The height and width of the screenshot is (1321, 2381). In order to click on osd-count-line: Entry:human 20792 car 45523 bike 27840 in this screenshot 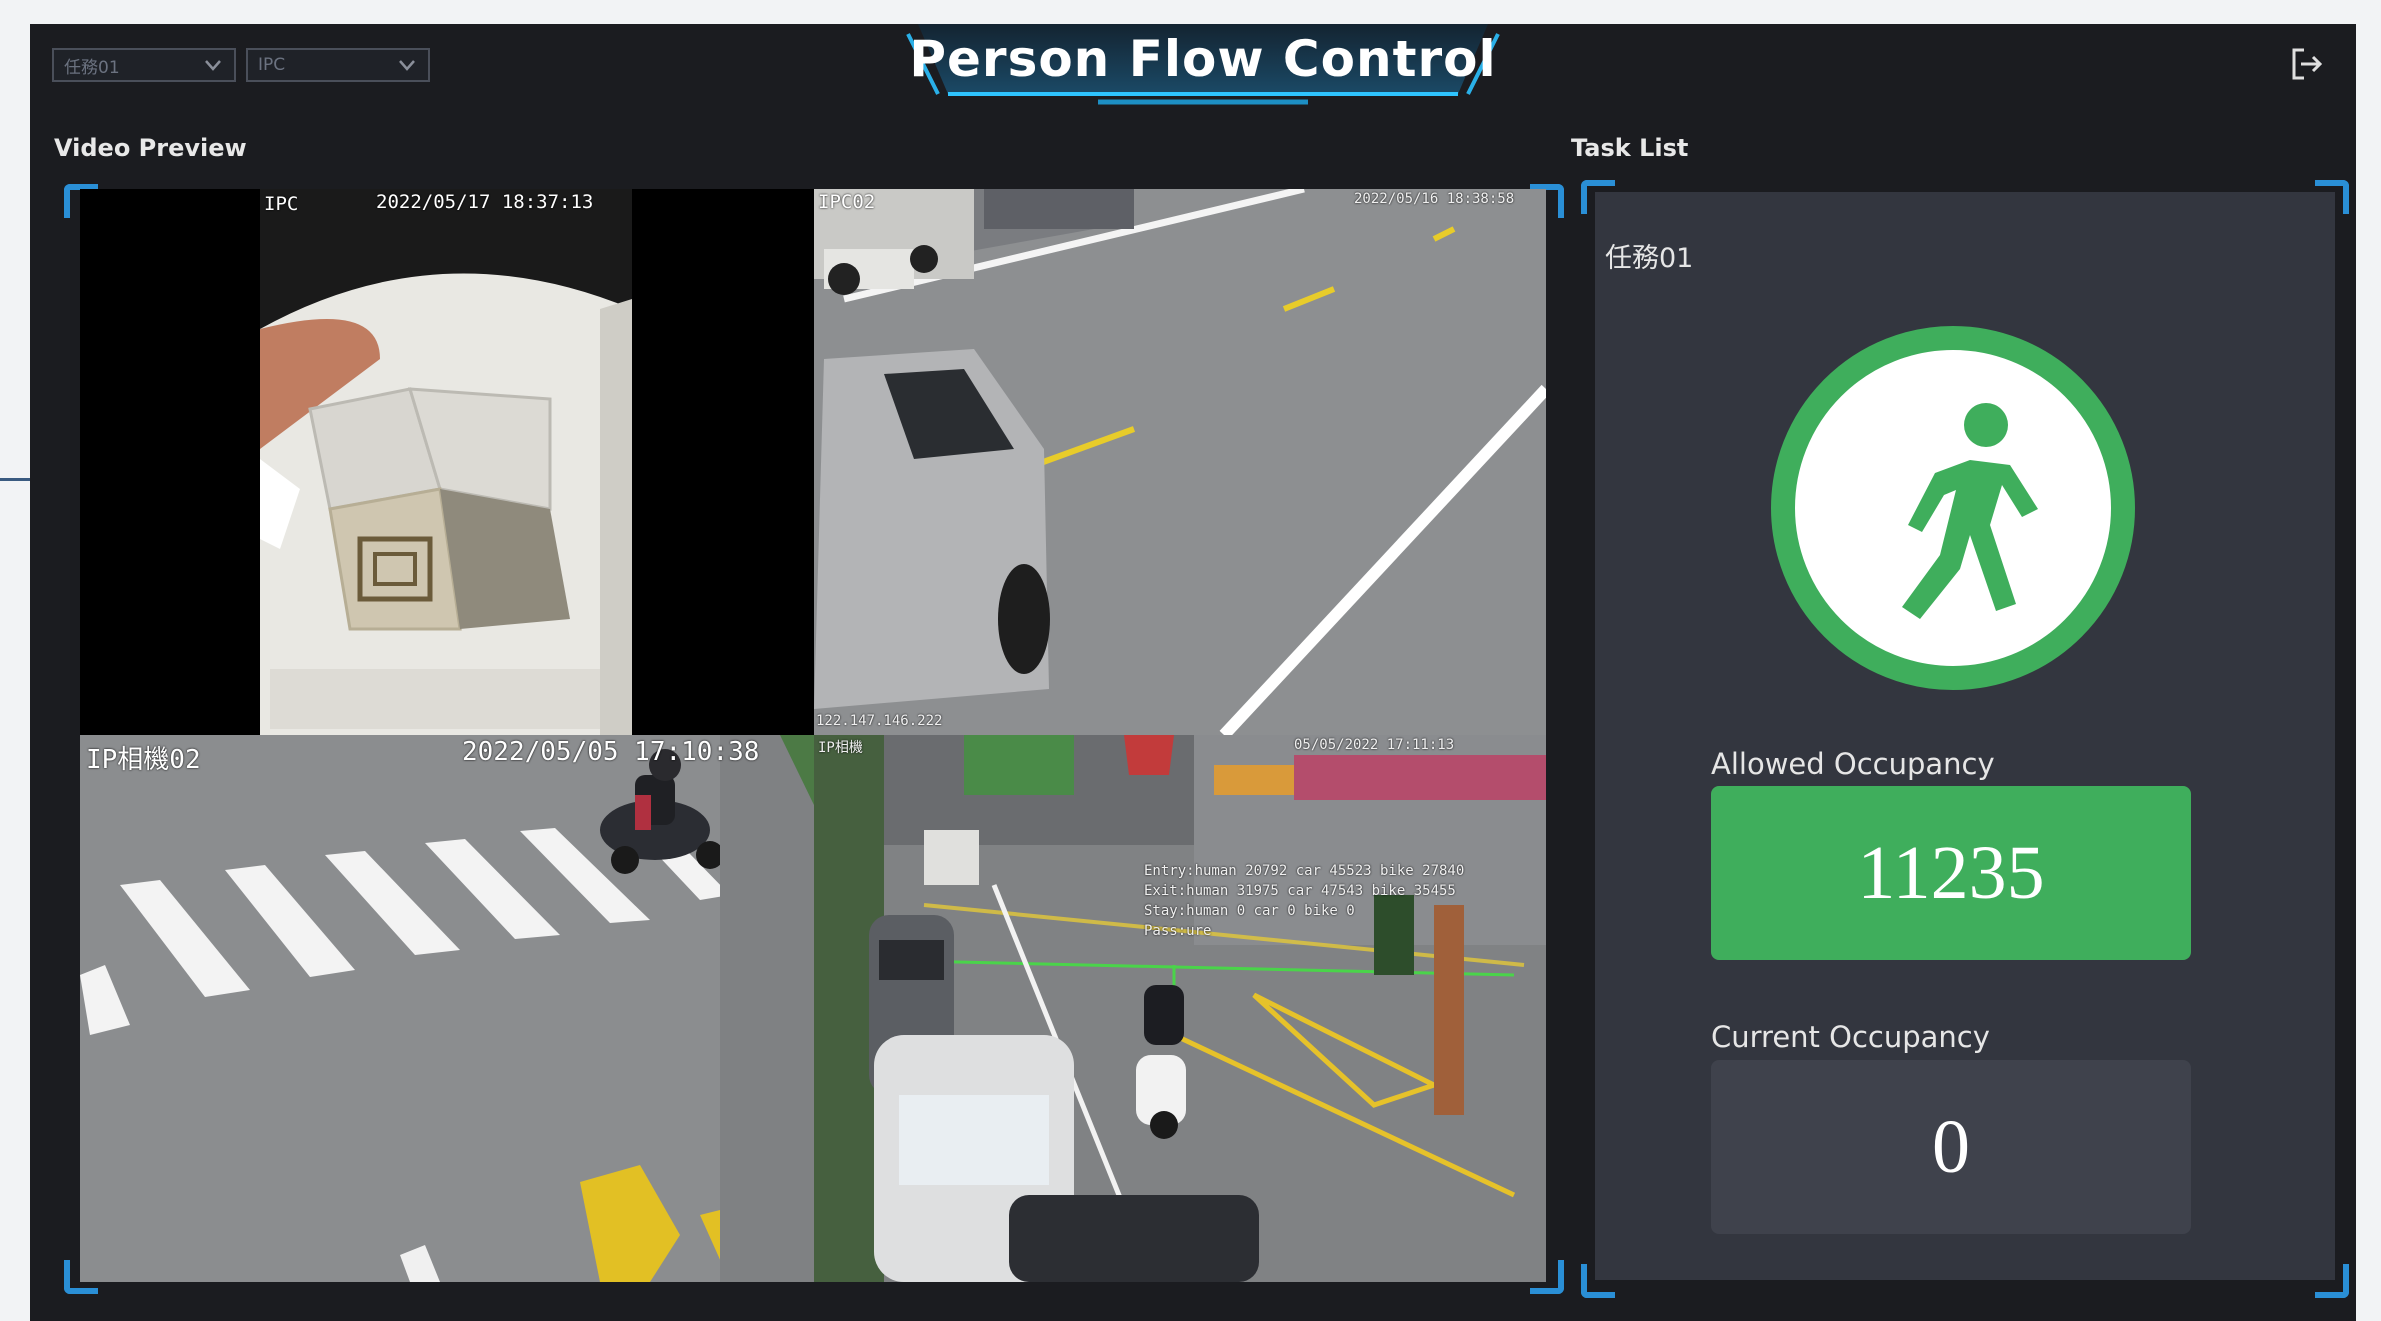, I will do `click(1304, 871)`.